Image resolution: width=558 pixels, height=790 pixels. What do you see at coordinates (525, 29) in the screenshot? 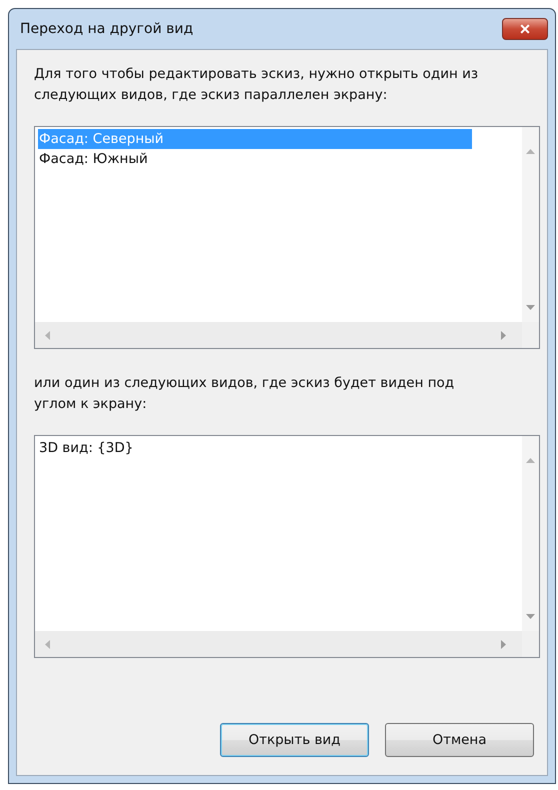
I see `close-button: ×` at bounding box center [525, 29].